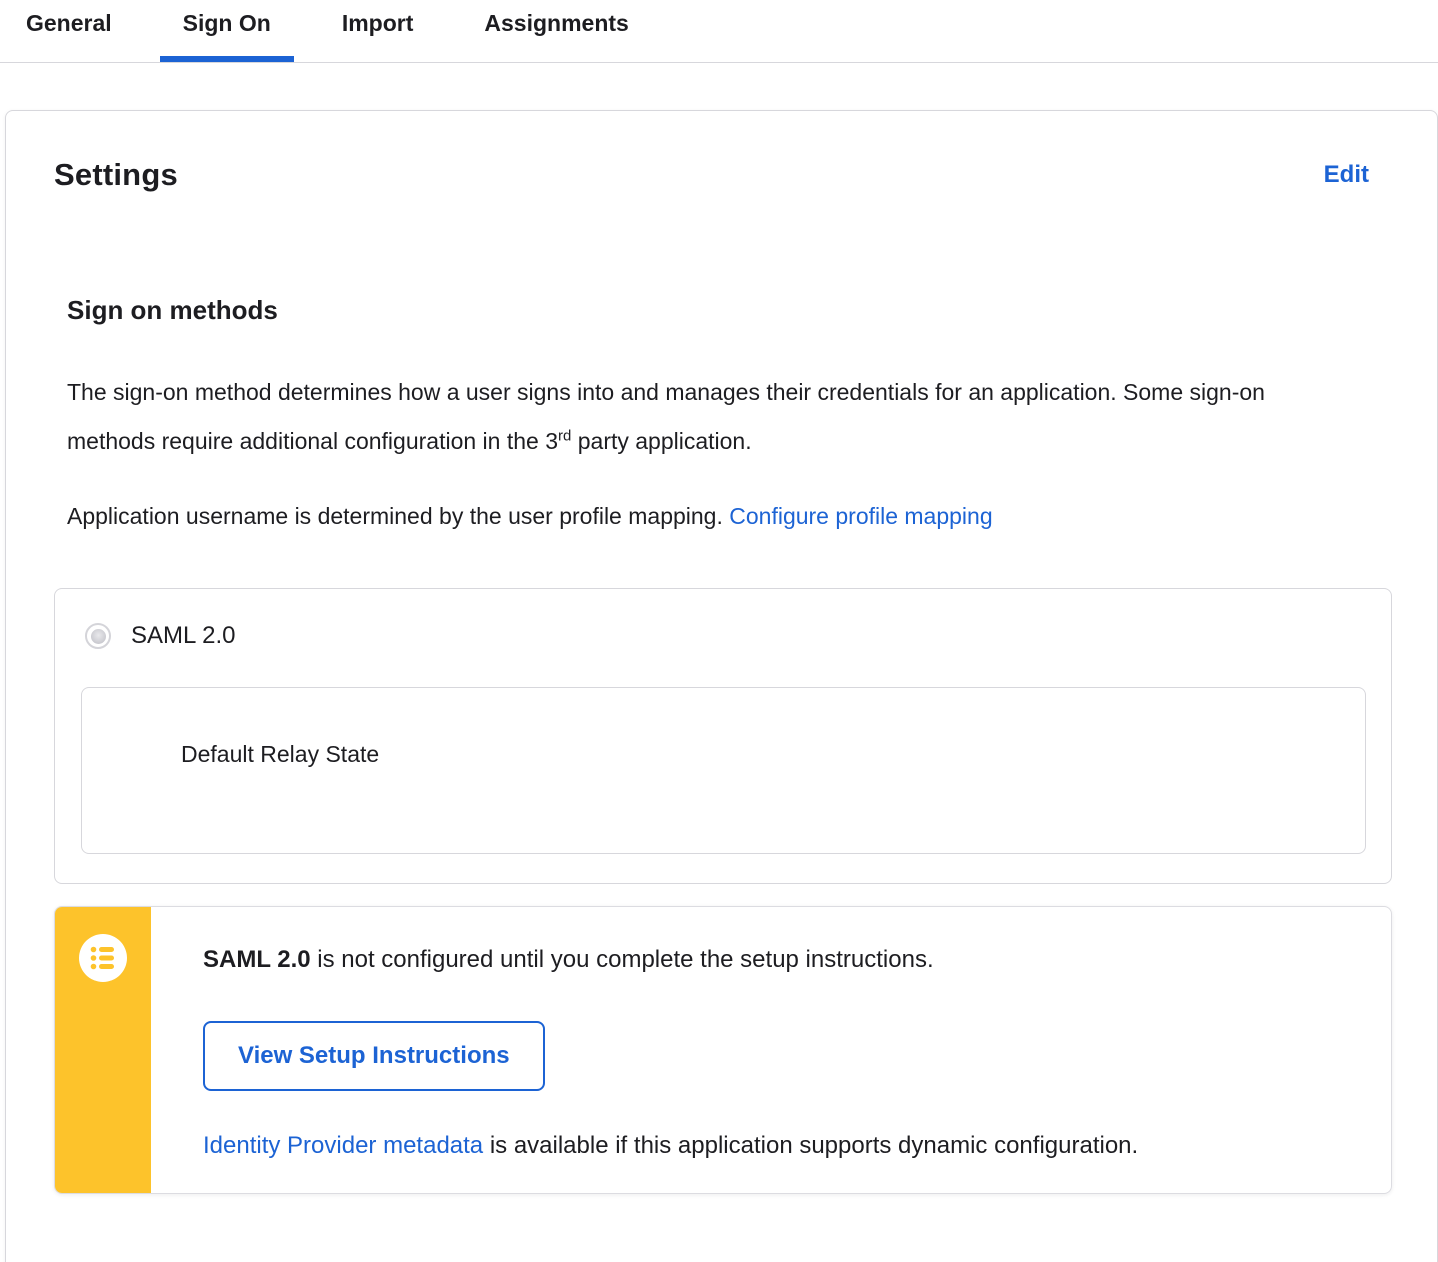 The height and width of the screenshot is (1262, 1438). I want to click on saml-radio, so click(98, 636).